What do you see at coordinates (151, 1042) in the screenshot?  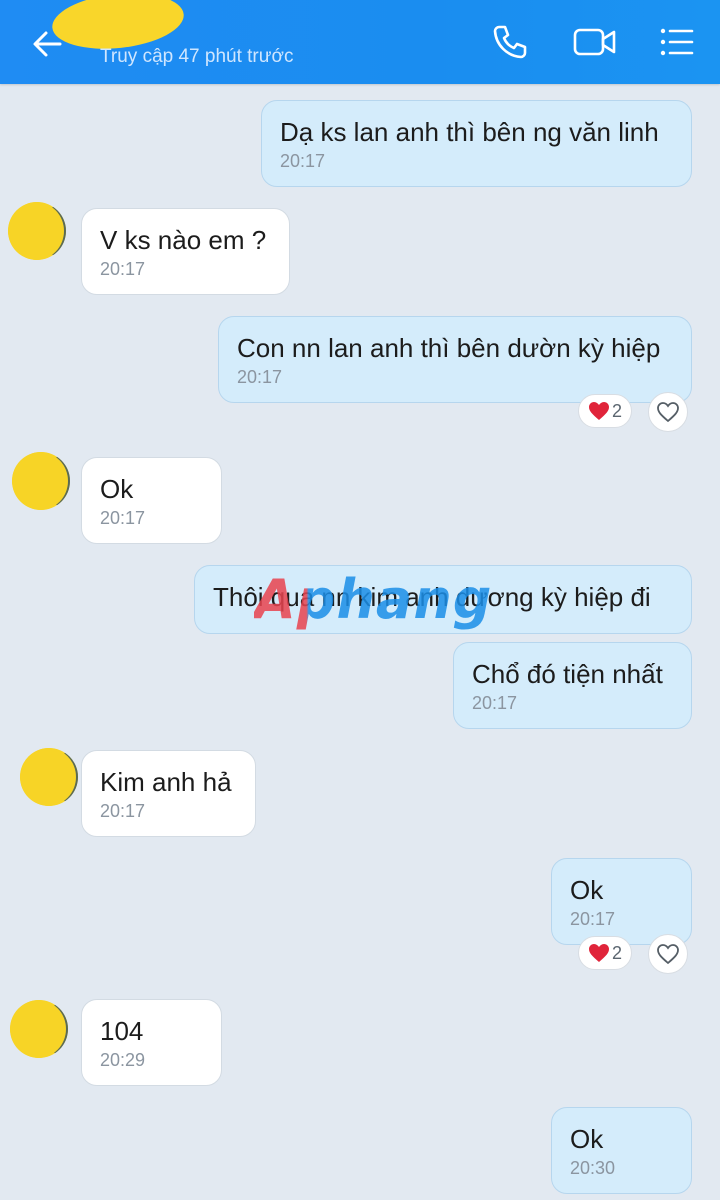 I see `message-bubble-incoming: 104 20:29` at bounding box center [151, 1042].